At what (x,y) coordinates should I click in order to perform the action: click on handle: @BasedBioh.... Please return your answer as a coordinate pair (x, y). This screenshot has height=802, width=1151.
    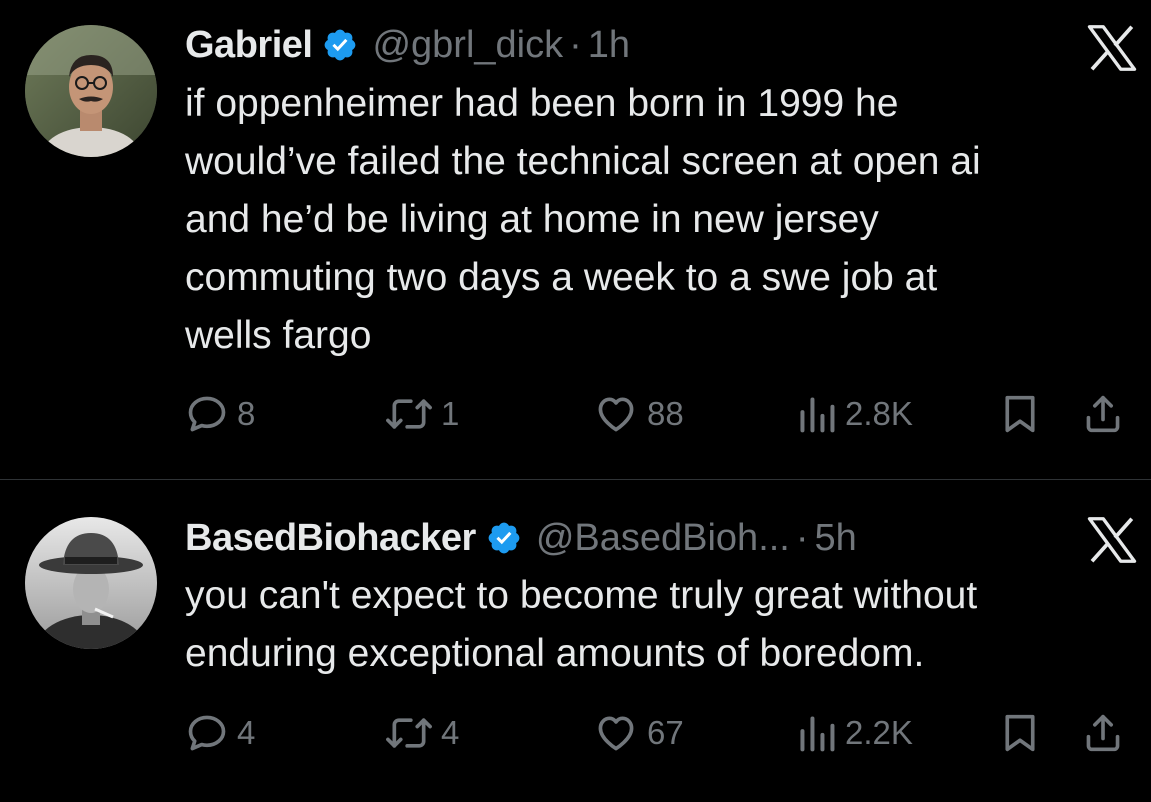
    Looking at the image, I should click on (663, 538).